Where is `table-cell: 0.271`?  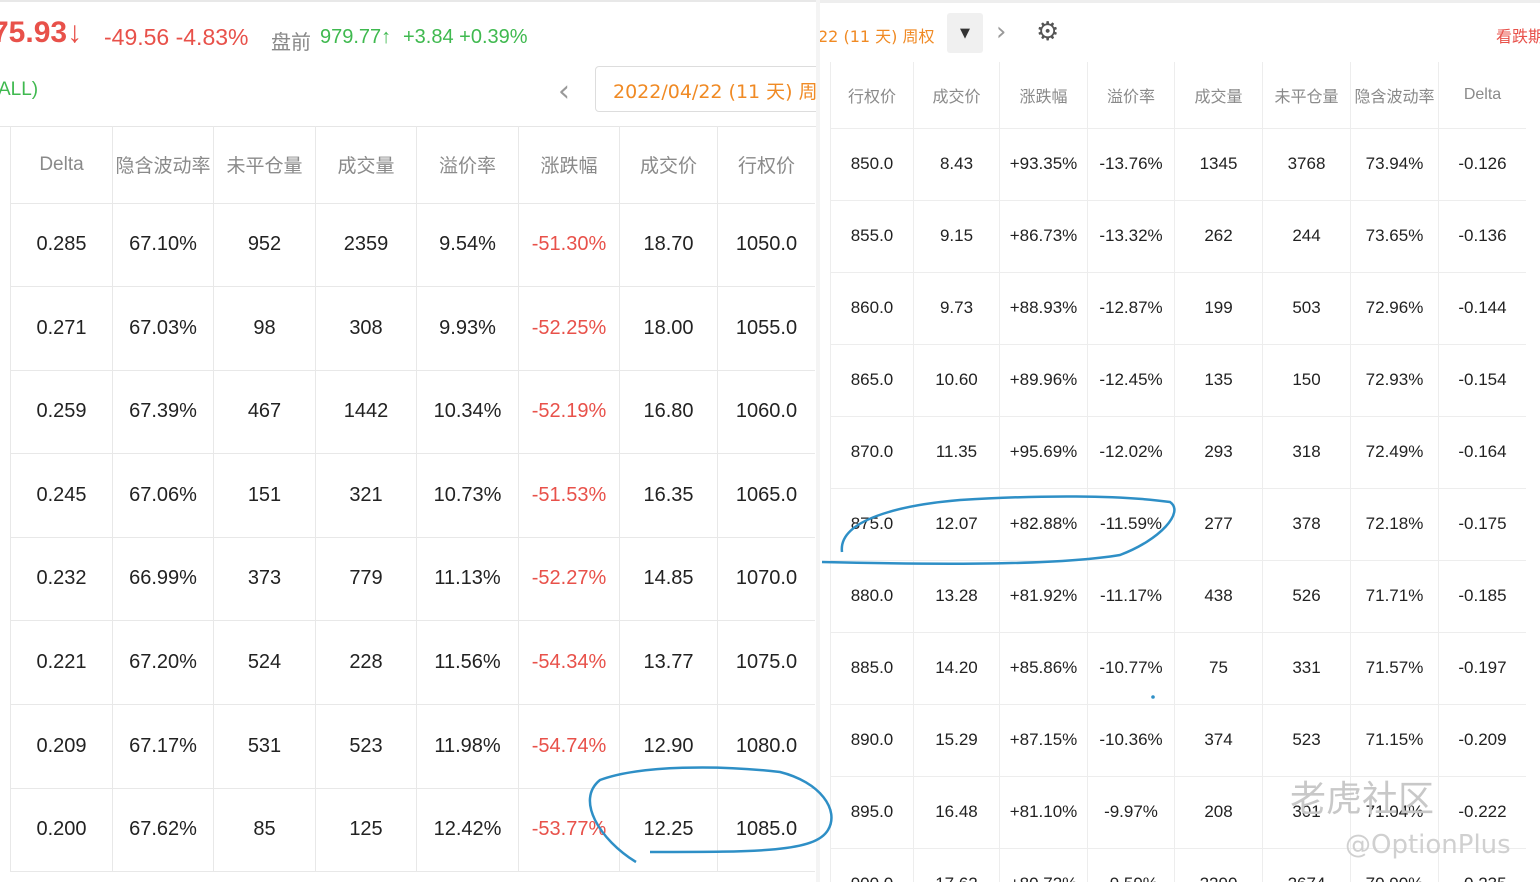 table-cell: 0.271 is located at coordinates (61, 328).